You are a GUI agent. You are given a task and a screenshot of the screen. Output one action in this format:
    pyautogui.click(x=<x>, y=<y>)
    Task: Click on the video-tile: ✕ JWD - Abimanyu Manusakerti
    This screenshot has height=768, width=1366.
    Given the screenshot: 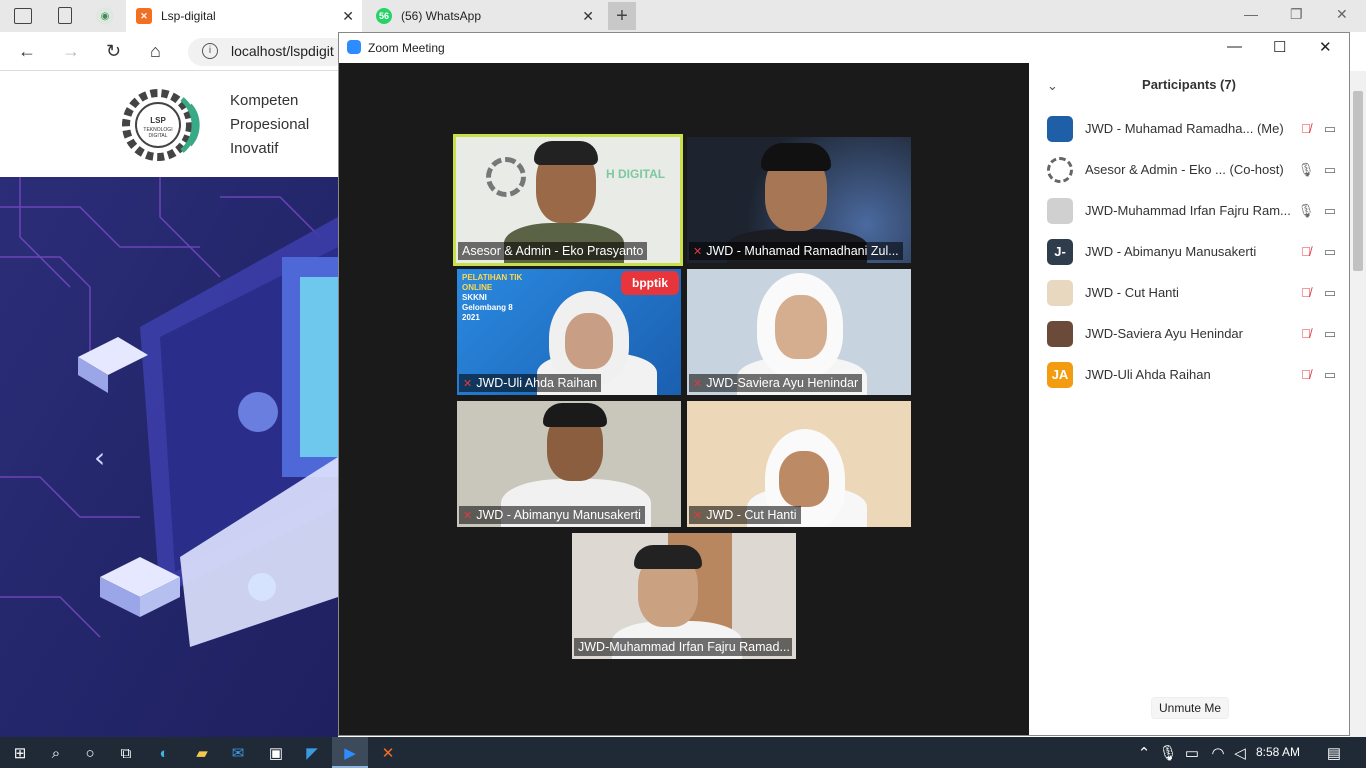 What is the action you would take?
    pyautogui.click(x=569, y=464)
    